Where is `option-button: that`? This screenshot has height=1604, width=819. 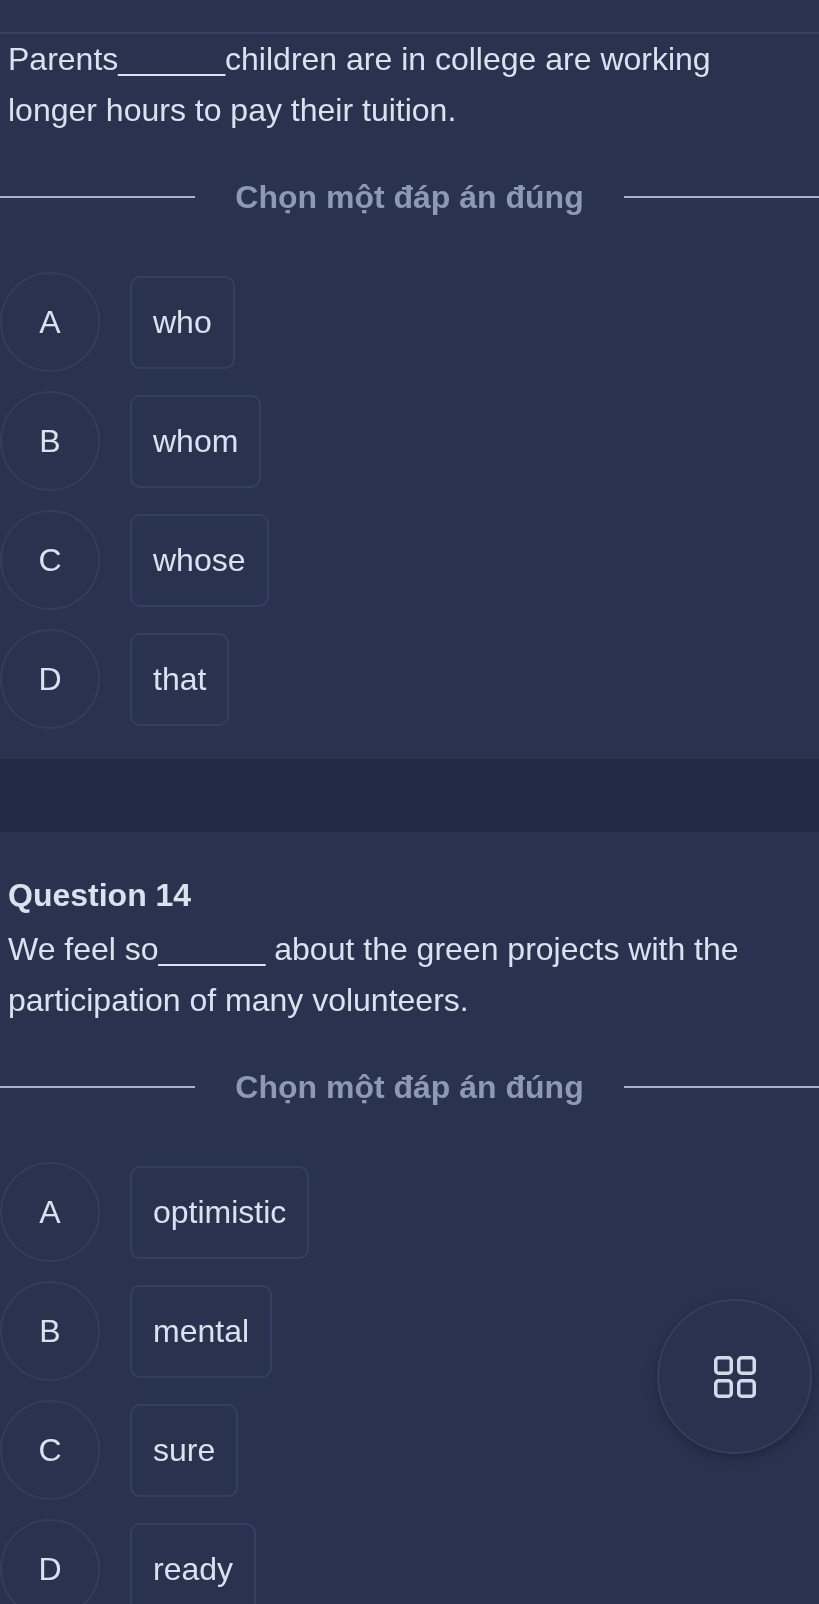 option-button: that is located at coordinates (180, 679).